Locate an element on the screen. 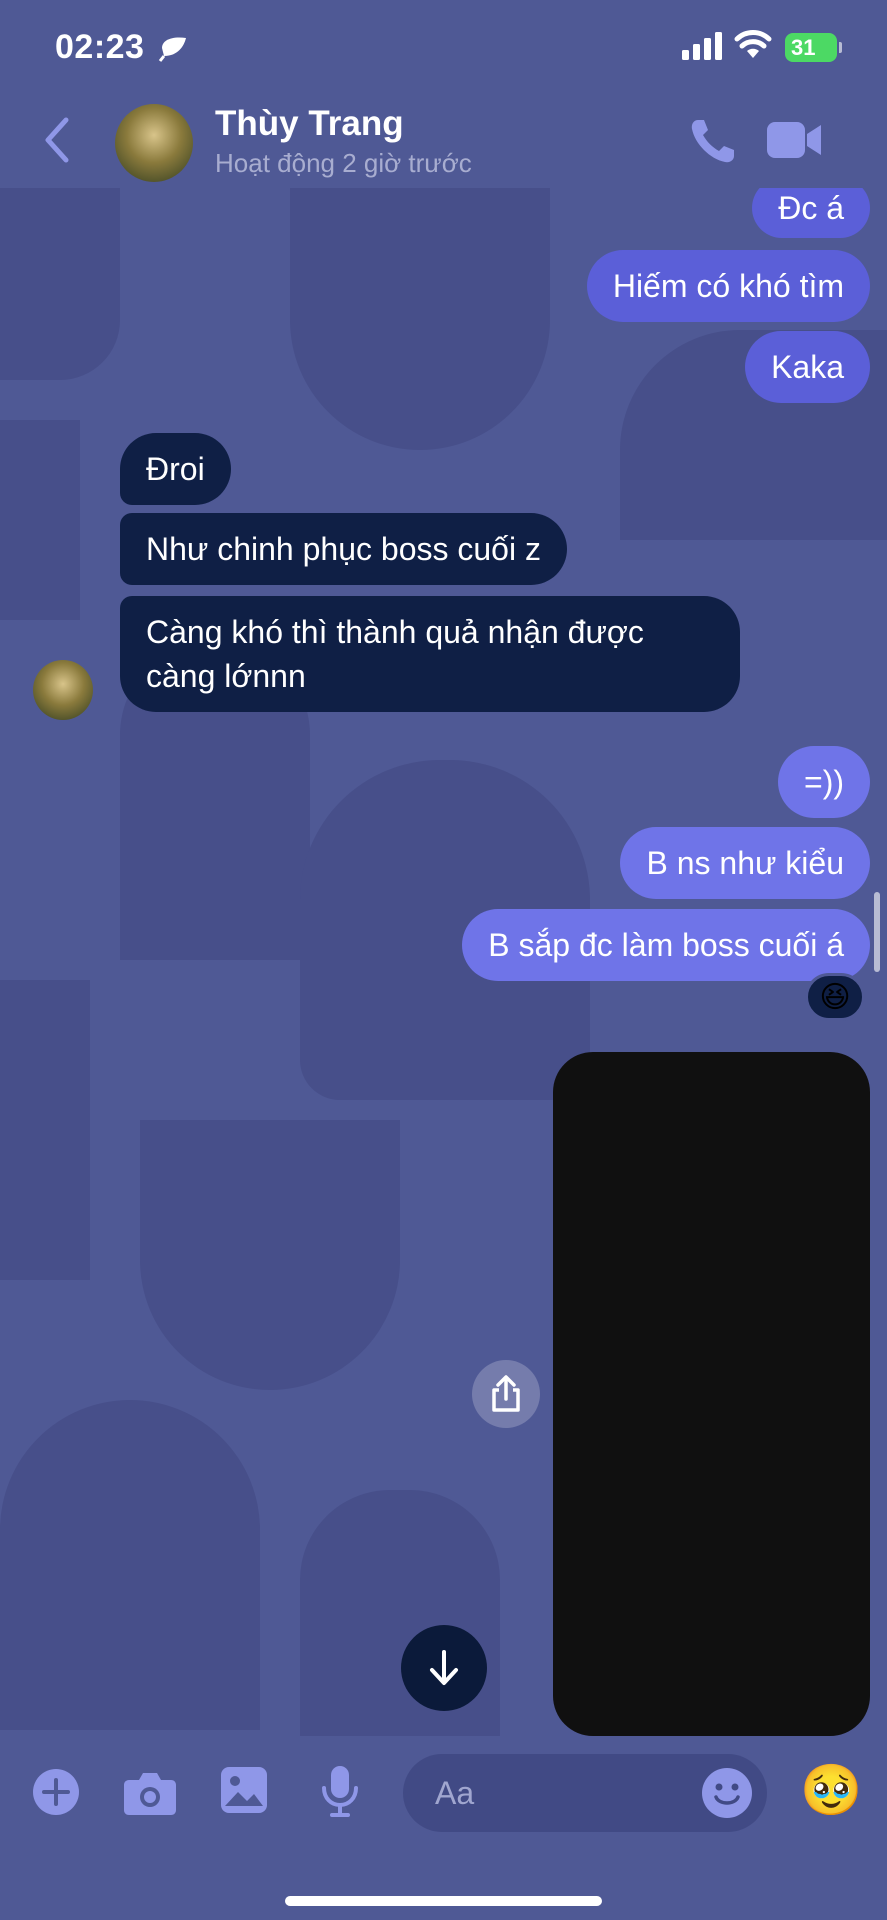 The width and height of the screenshot is (887, 1920). status-time: 02:23 is located at coordinates (100, 47).